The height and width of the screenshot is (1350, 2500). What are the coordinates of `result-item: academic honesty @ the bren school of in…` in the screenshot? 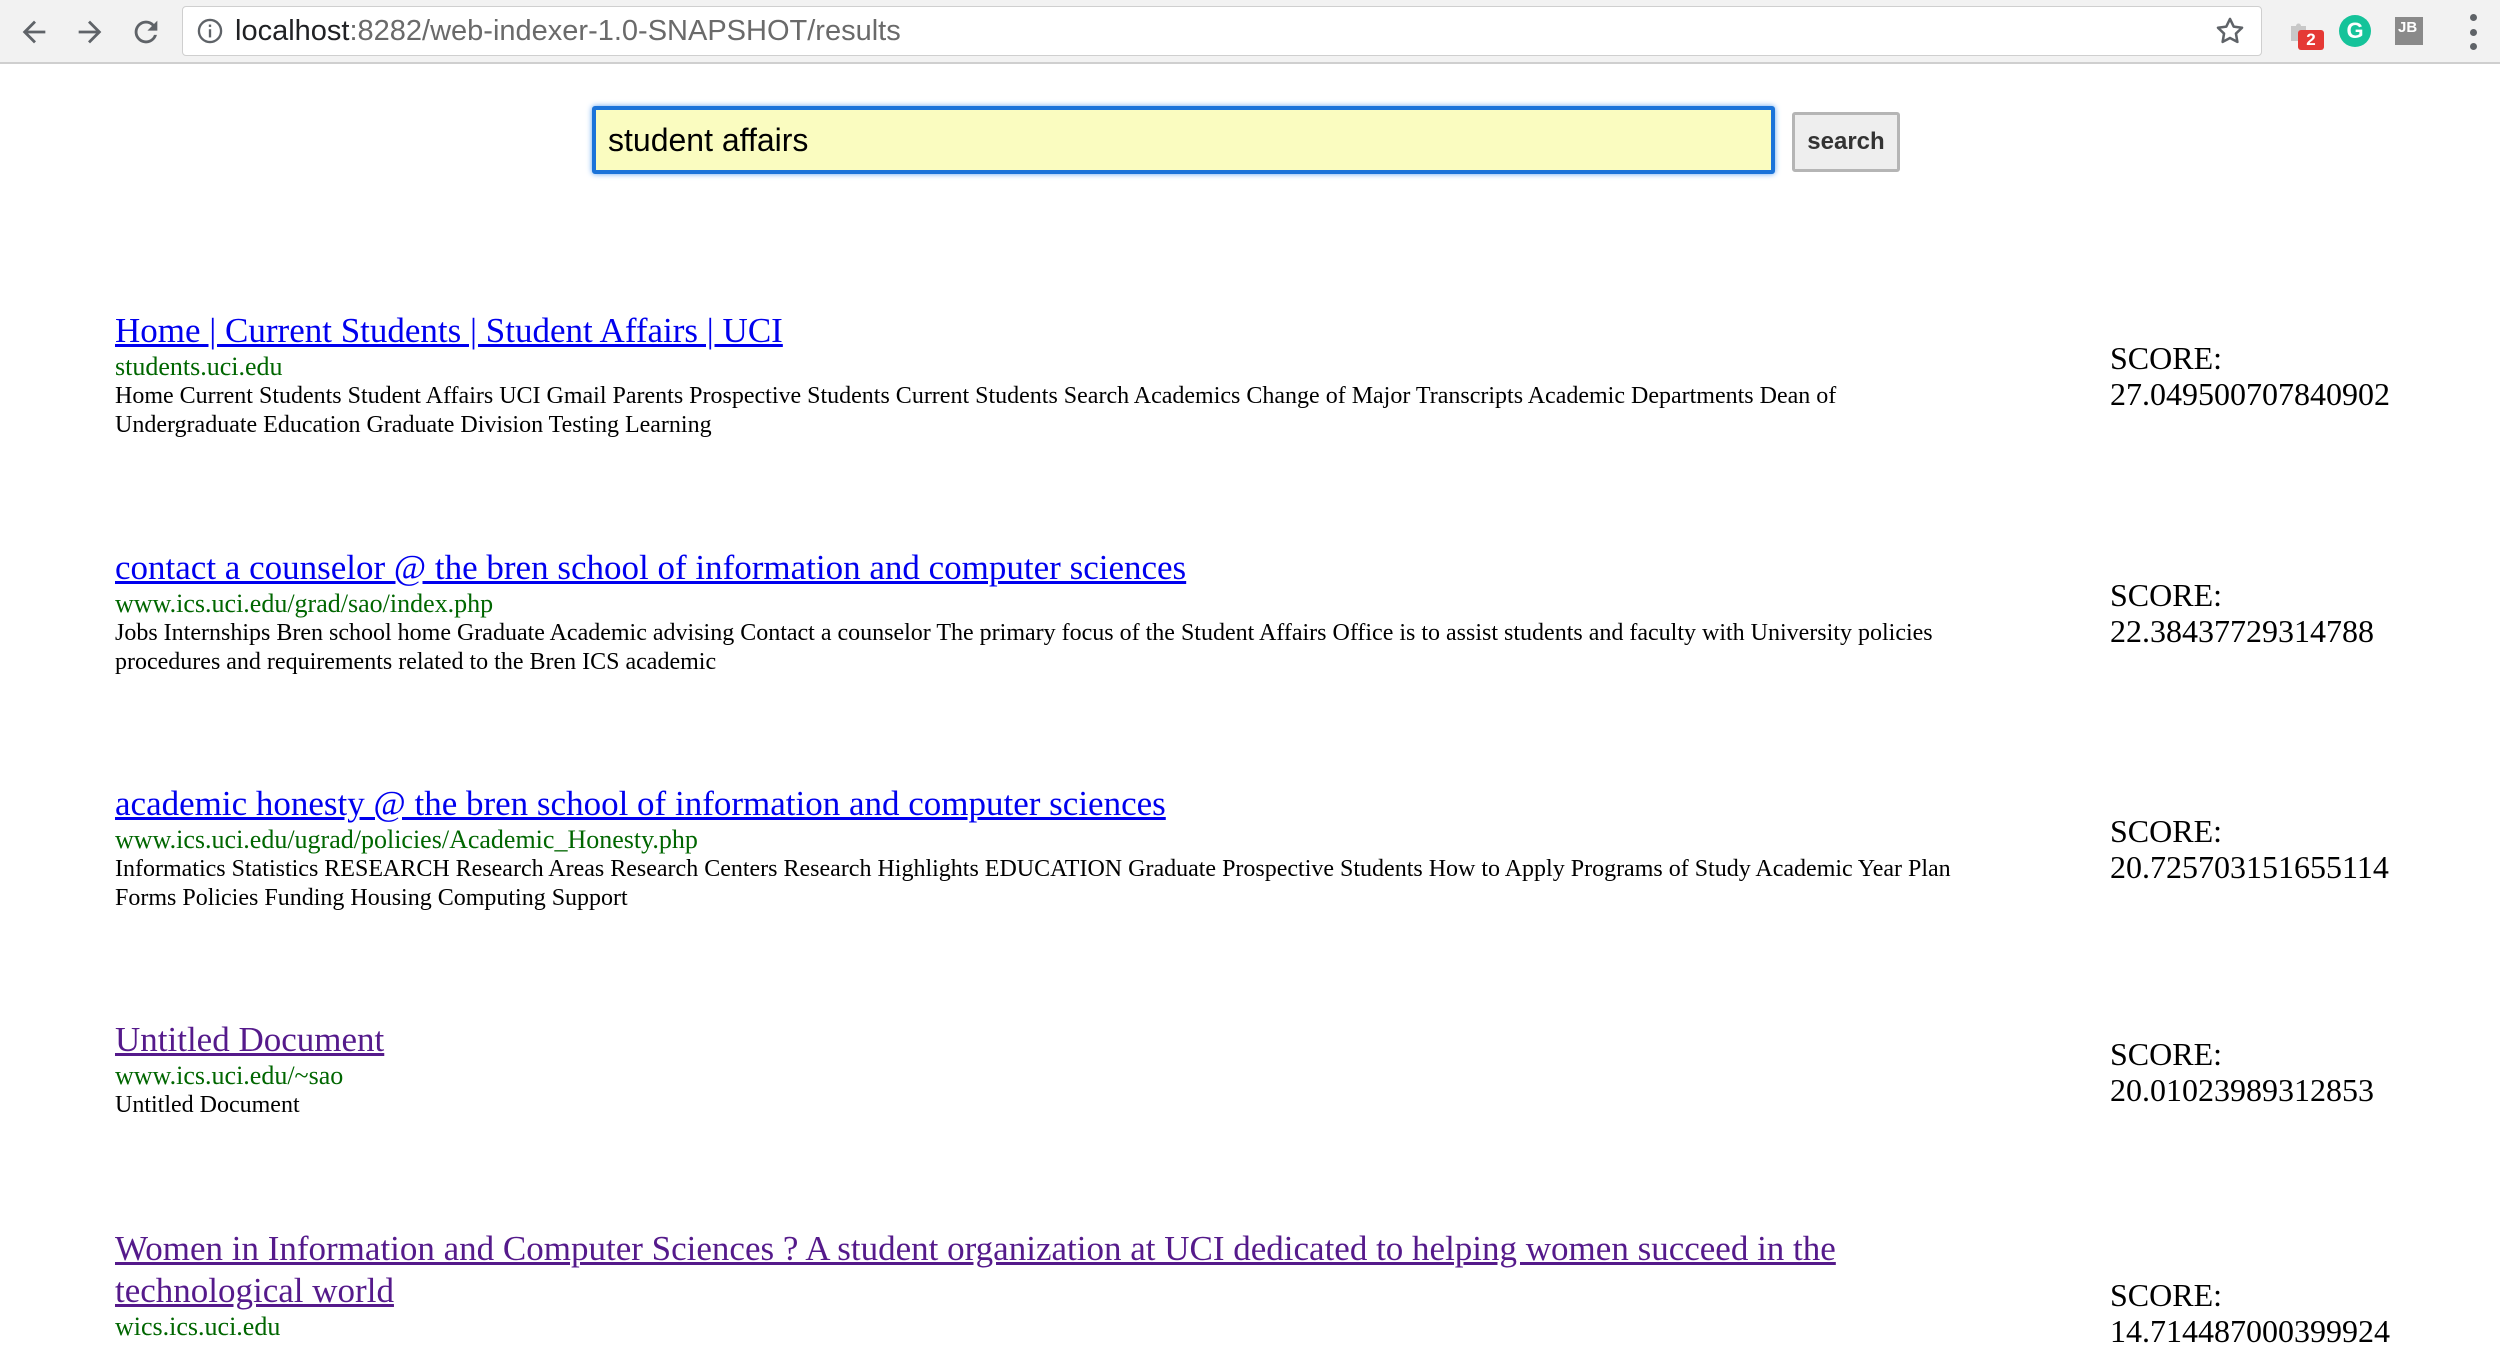 It's located at (1280, 848).